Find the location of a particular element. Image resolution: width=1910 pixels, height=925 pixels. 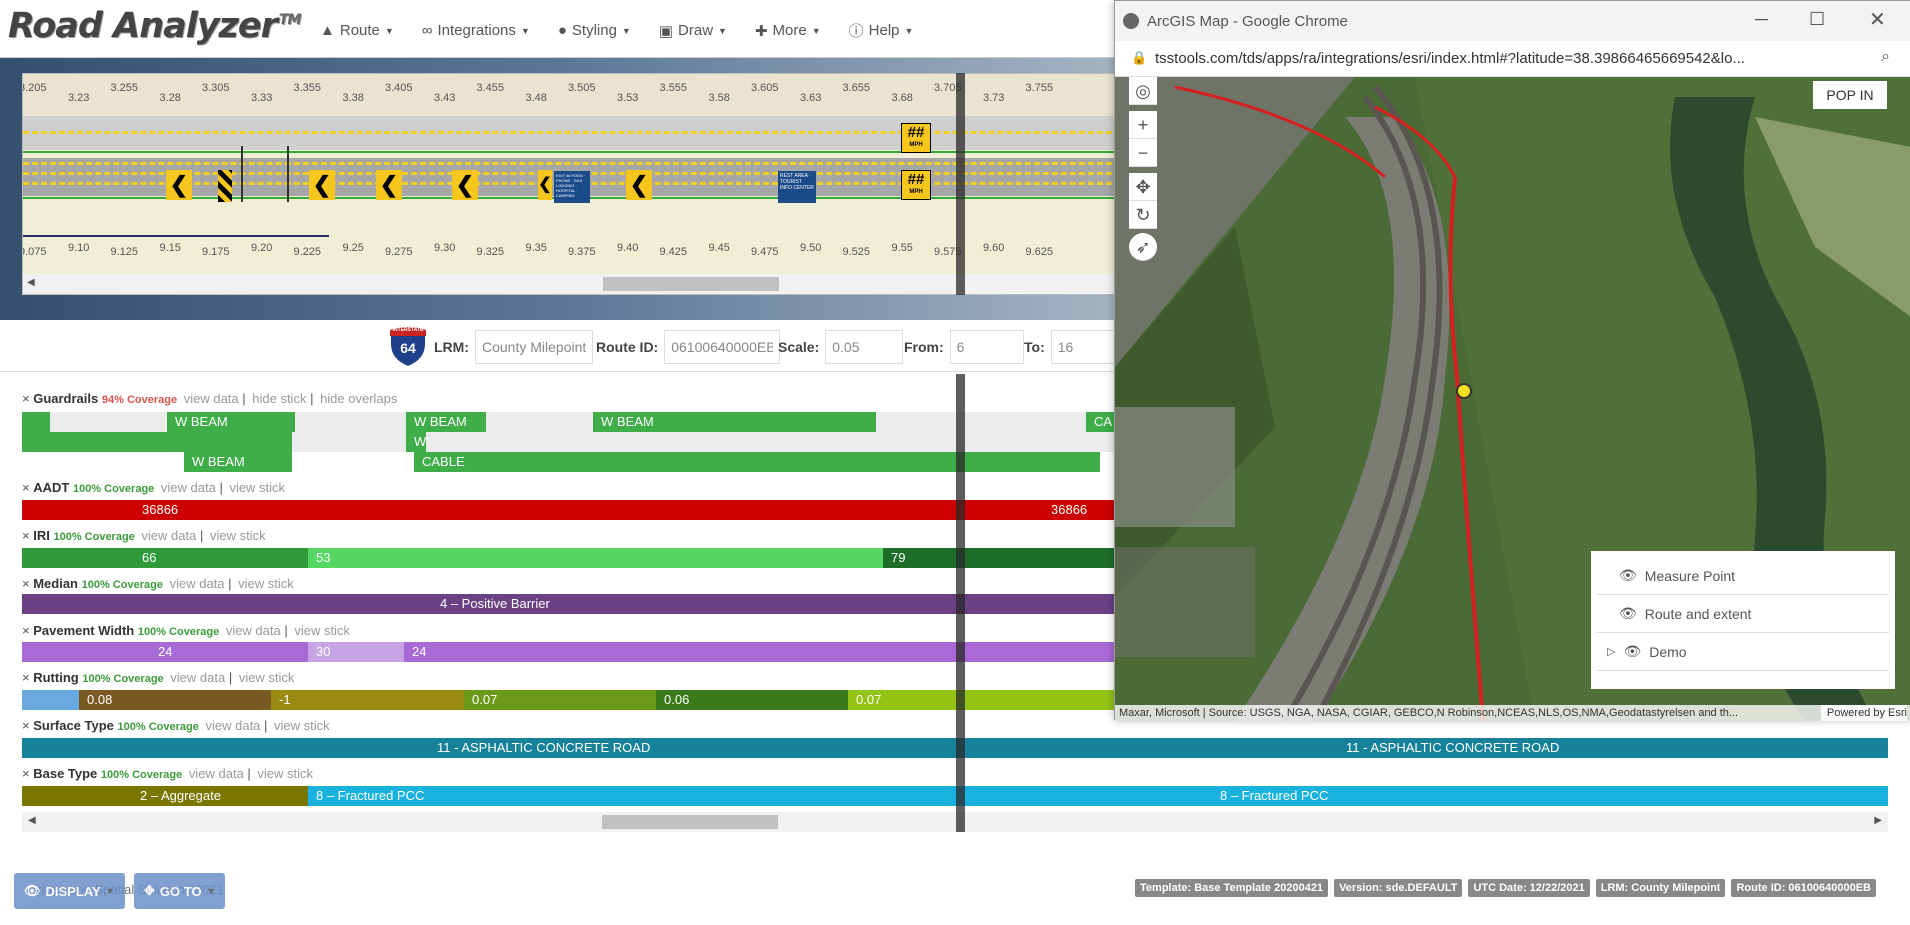

base-segment: 2 – Aggregate is located at coordinates (165, 796).